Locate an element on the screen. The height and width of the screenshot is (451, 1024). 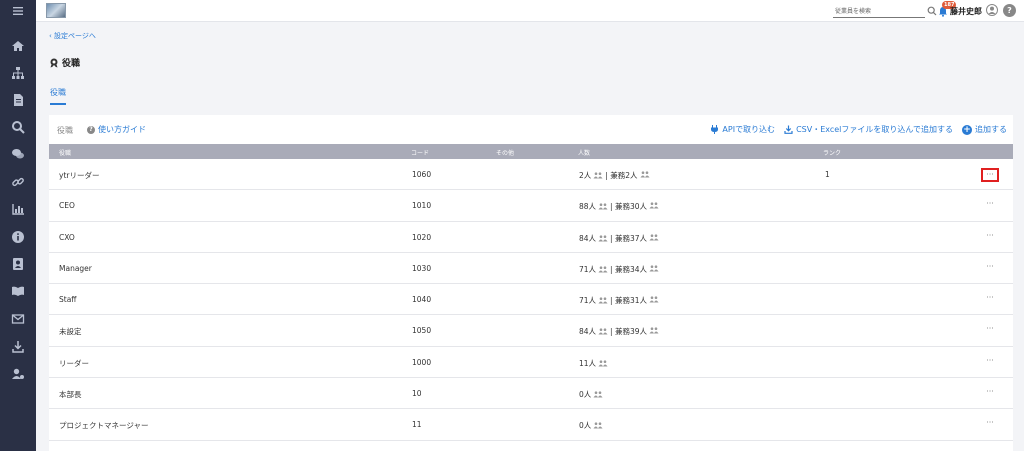
table-row: リーダー 1000 11人 ··· is located at coordinates (531, 363).